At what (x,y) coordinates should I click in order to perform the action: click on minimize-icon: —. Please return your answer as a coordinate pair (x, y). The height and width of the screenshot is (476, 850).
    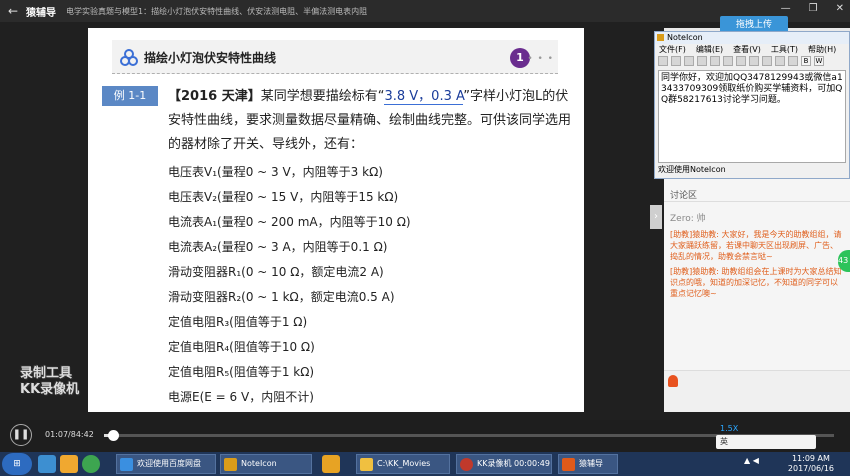
    Looking at the image, I should click on (786, 8).